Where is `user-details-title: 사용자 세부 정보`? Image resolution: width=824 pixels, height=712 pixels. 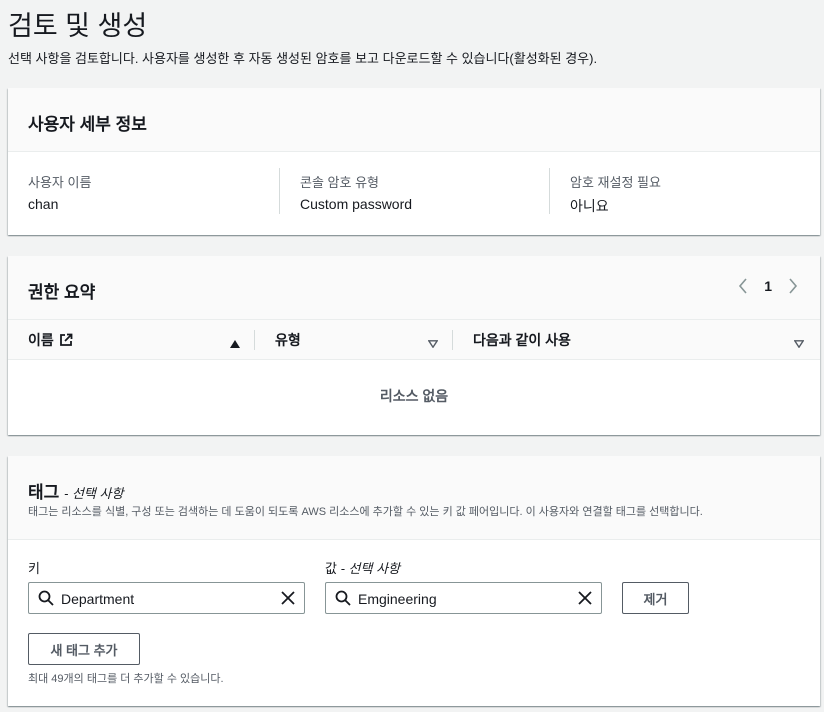 user-details-title: 사용자 세부 정보 is located at coordinates (87, 124).